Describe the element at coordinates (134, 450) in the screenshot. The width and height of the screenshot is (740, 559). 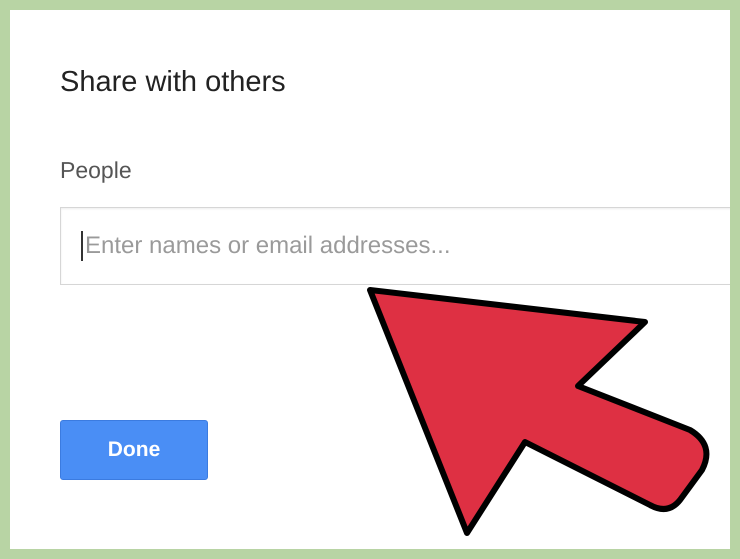
I see `done-button: Done` at that location.